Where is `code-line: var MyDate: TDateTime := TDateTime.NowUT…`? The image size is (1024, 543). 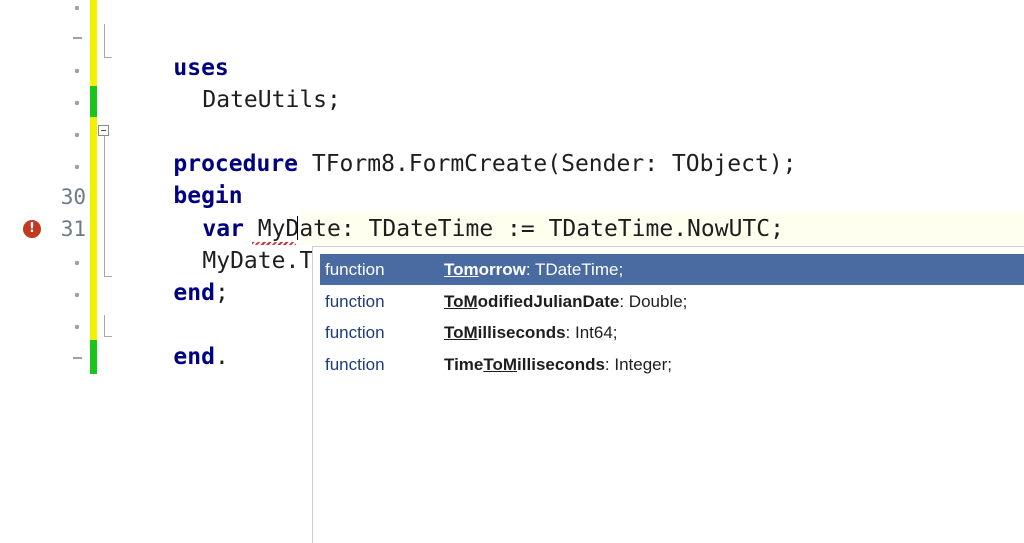
code-line: var MyDate: TDateTime := TDateTime.NowUT… is located at coordinates (465, 211).